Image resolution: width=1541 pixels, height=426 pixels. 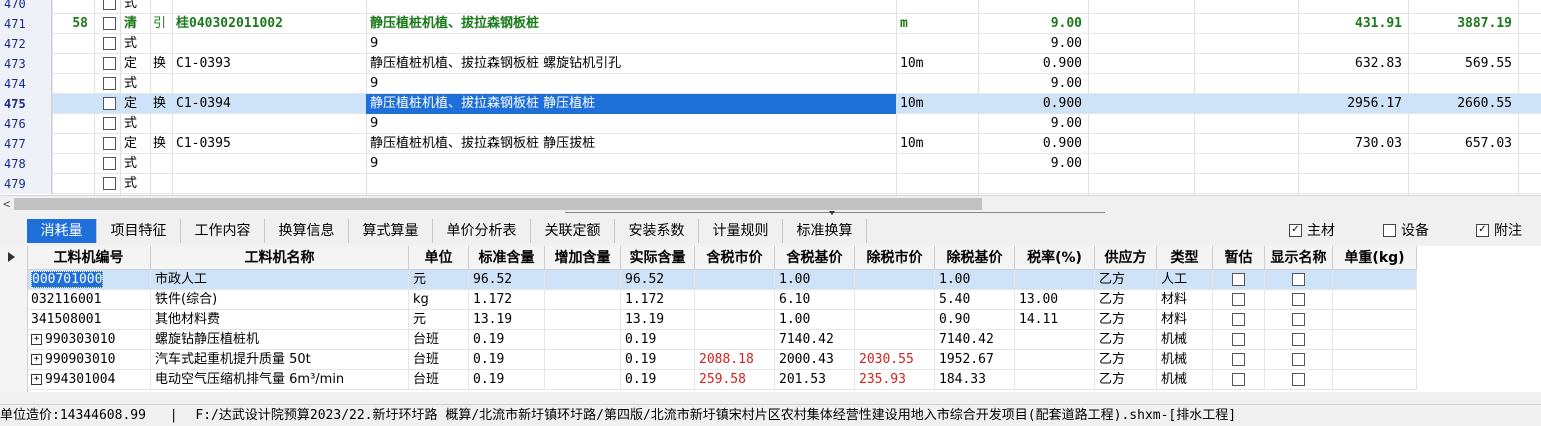 What do you see at coordinates (89, 280) in the screenshot?
I see `cell-code: 000701000` at bounding box center [89, 280].